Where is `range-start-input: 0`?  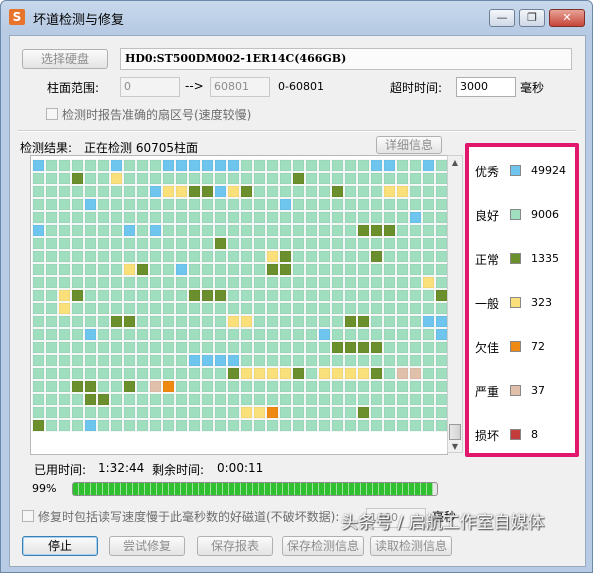
range-start-input: 0 is located at coordinates (150, 87).